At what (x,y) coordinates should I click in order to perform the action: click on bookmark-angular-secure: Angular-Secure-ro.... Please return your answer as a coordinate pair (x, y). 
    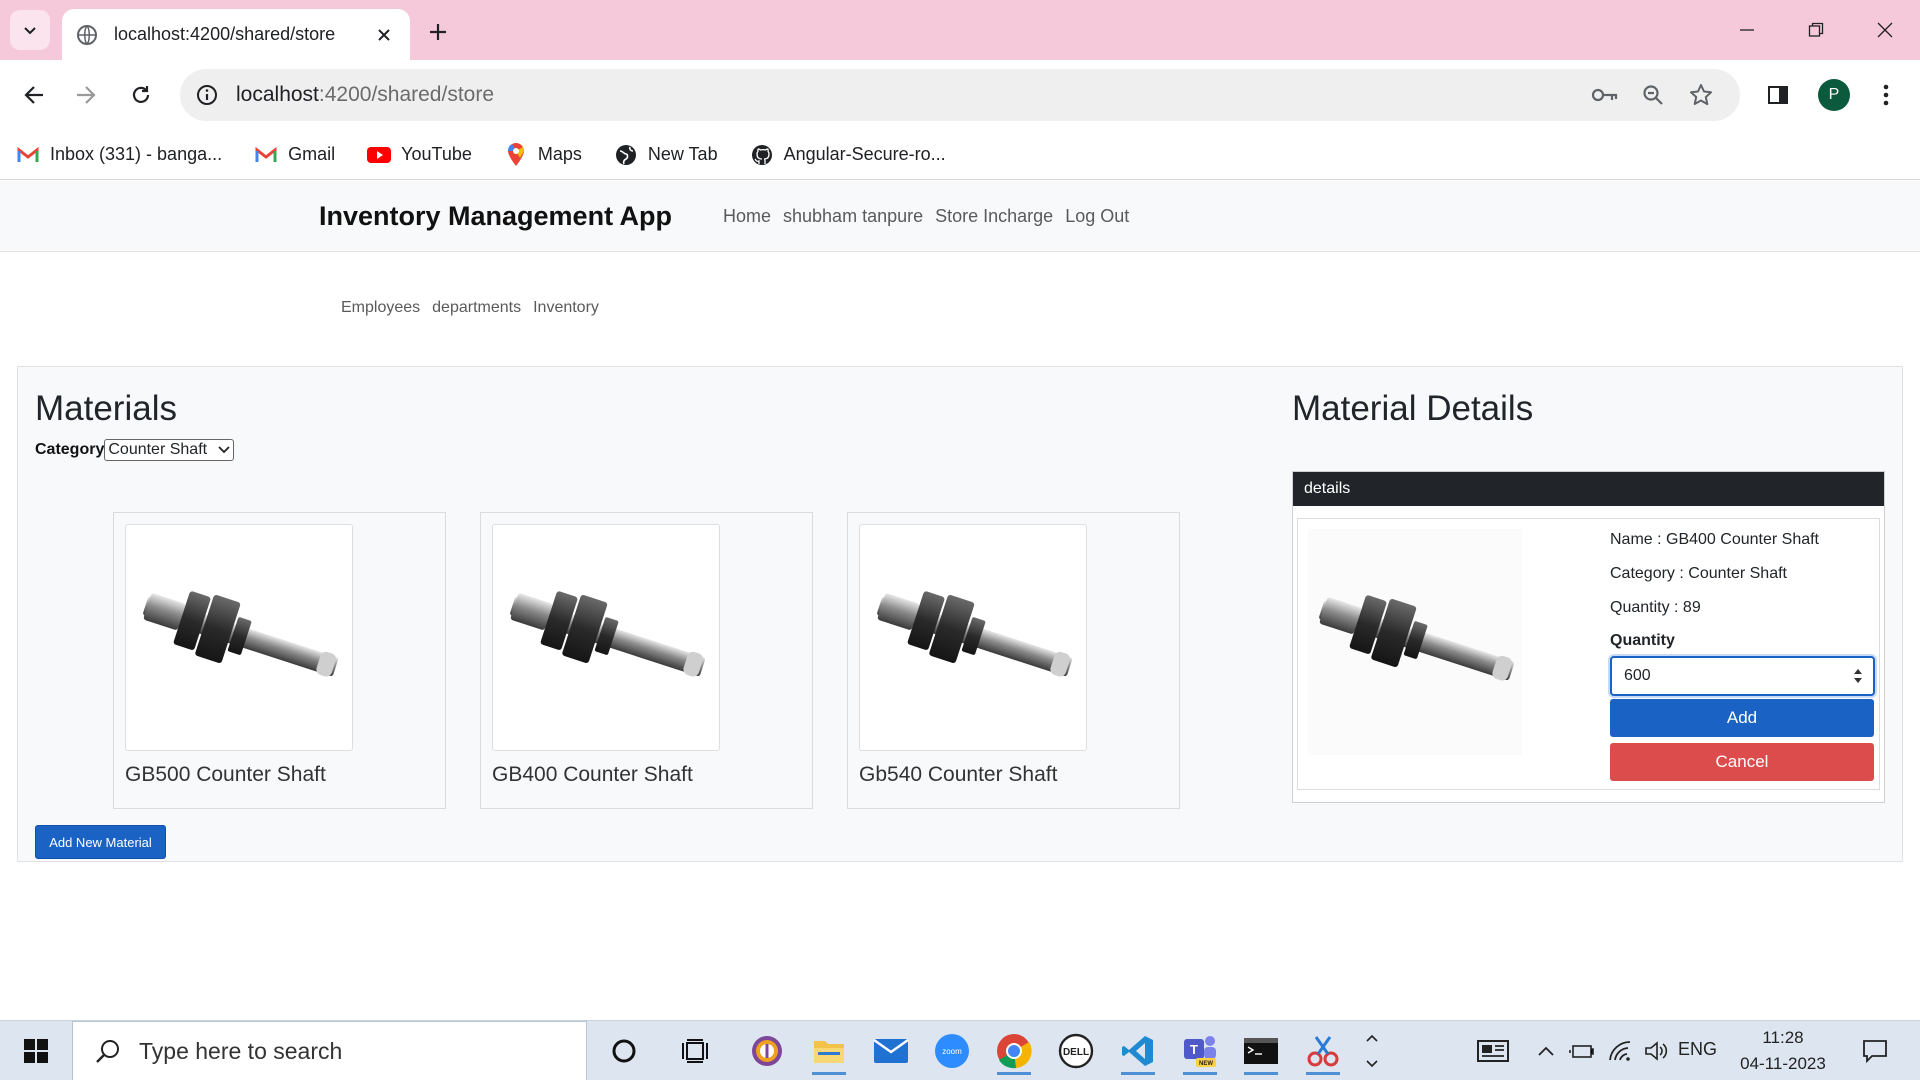
    Looking at the image, I should click on (848, 155).